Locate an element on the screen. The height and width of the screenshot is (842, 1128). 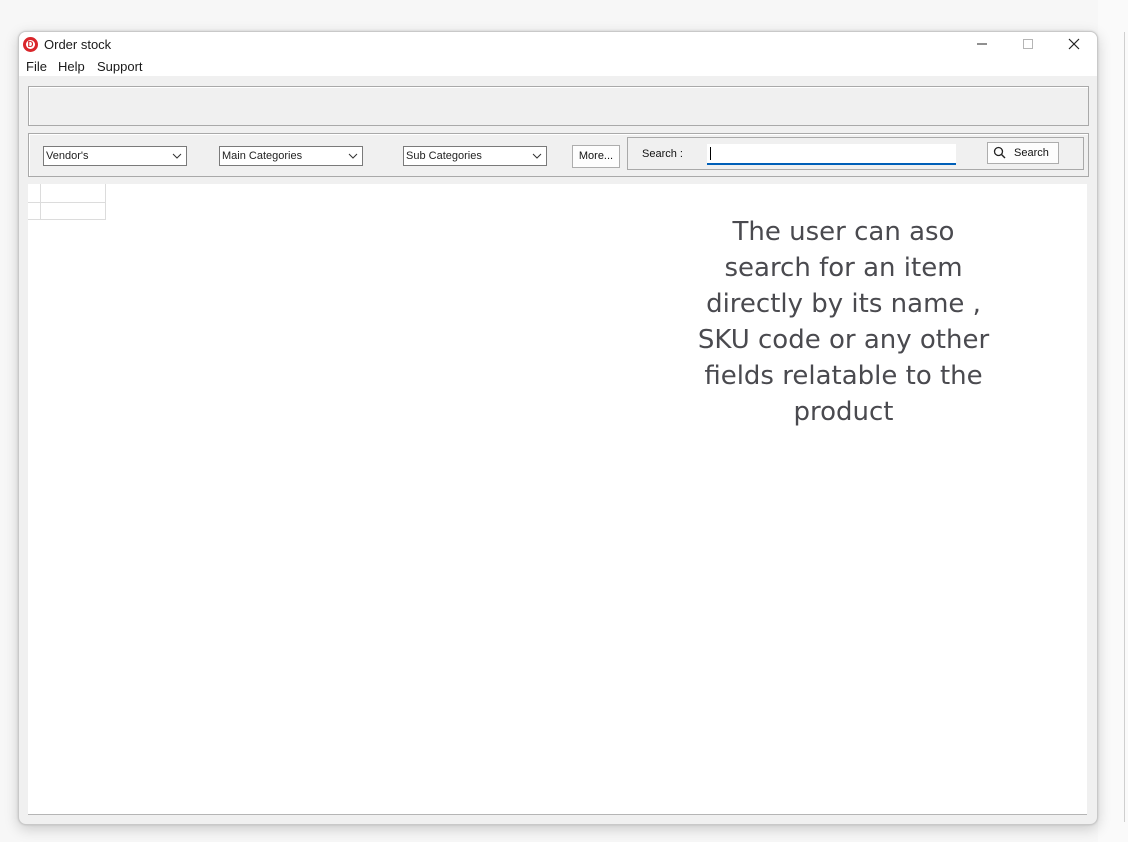
search-label: Search : is located at coordinates (662, 154).